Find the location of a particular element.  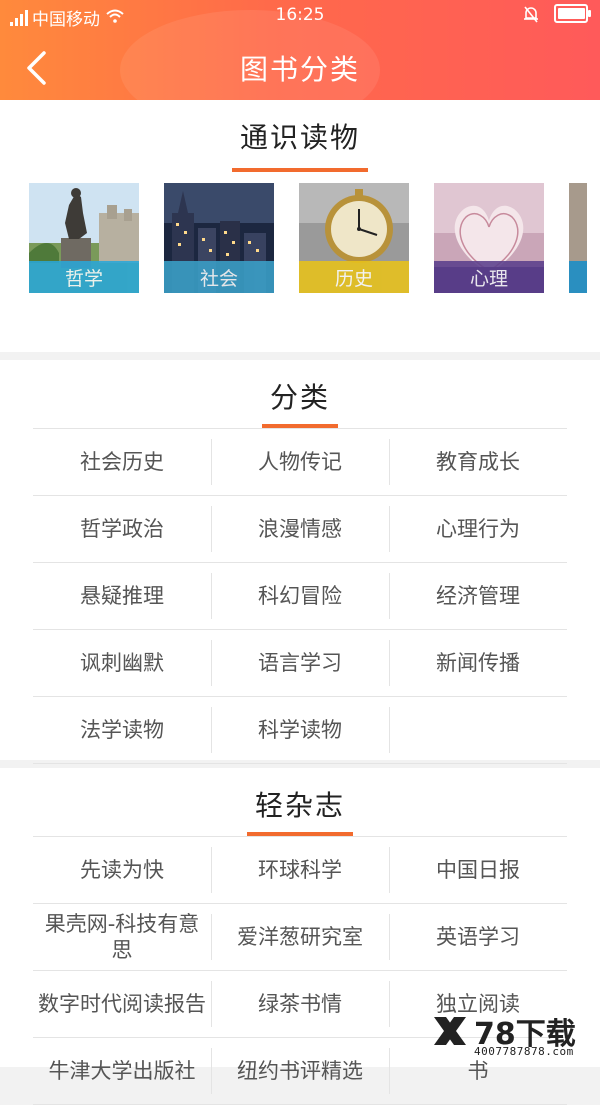

grid-row: 悬疑推理 科幻冒险 经济管理 is located at coordinates (300, 596).